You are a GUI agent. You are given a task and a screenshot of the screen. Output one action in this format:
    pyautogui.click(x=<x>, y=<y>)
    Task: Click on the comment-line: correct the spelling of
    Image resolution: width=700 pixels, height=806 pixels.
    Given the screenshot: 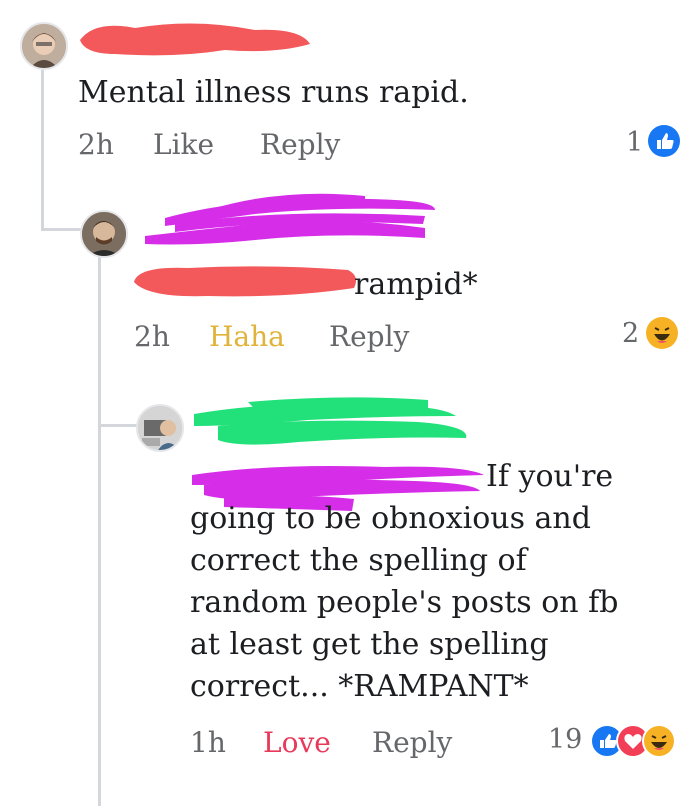 What is the action you would take?
    pyautogui.click(x=358, y=560)
    